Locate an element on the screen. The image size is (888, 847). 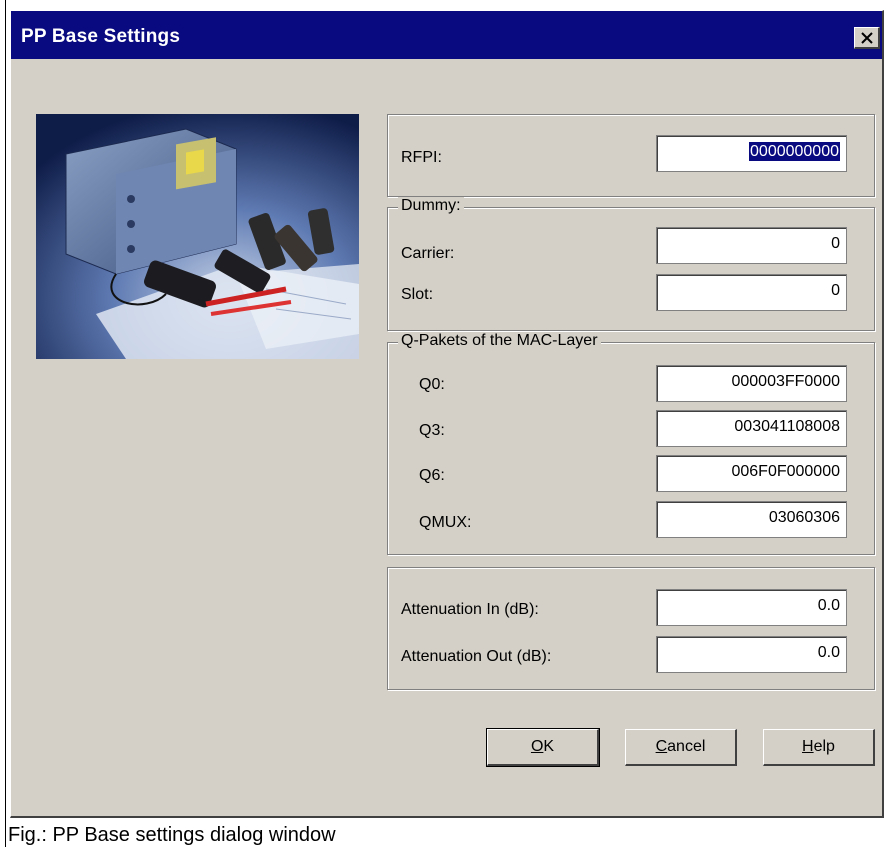
rfpi-label: RFPI: is located at coordinates (421, 157).